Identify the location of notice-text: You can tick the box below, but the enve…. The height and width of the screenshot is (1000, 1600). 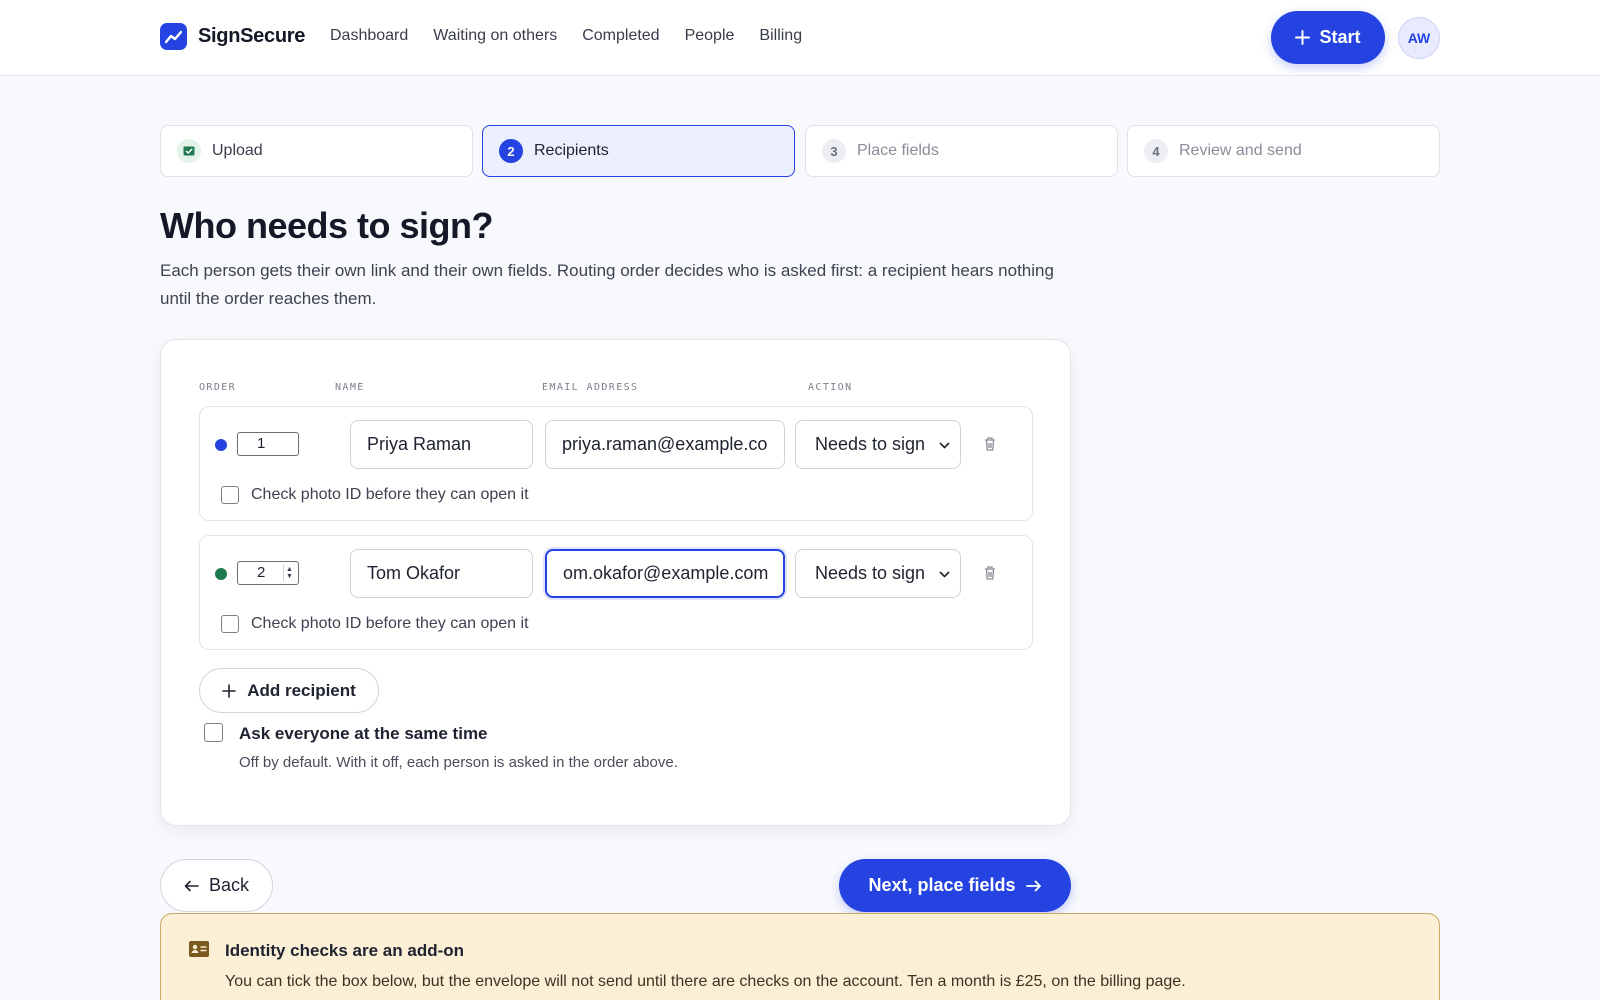
(705, 981).